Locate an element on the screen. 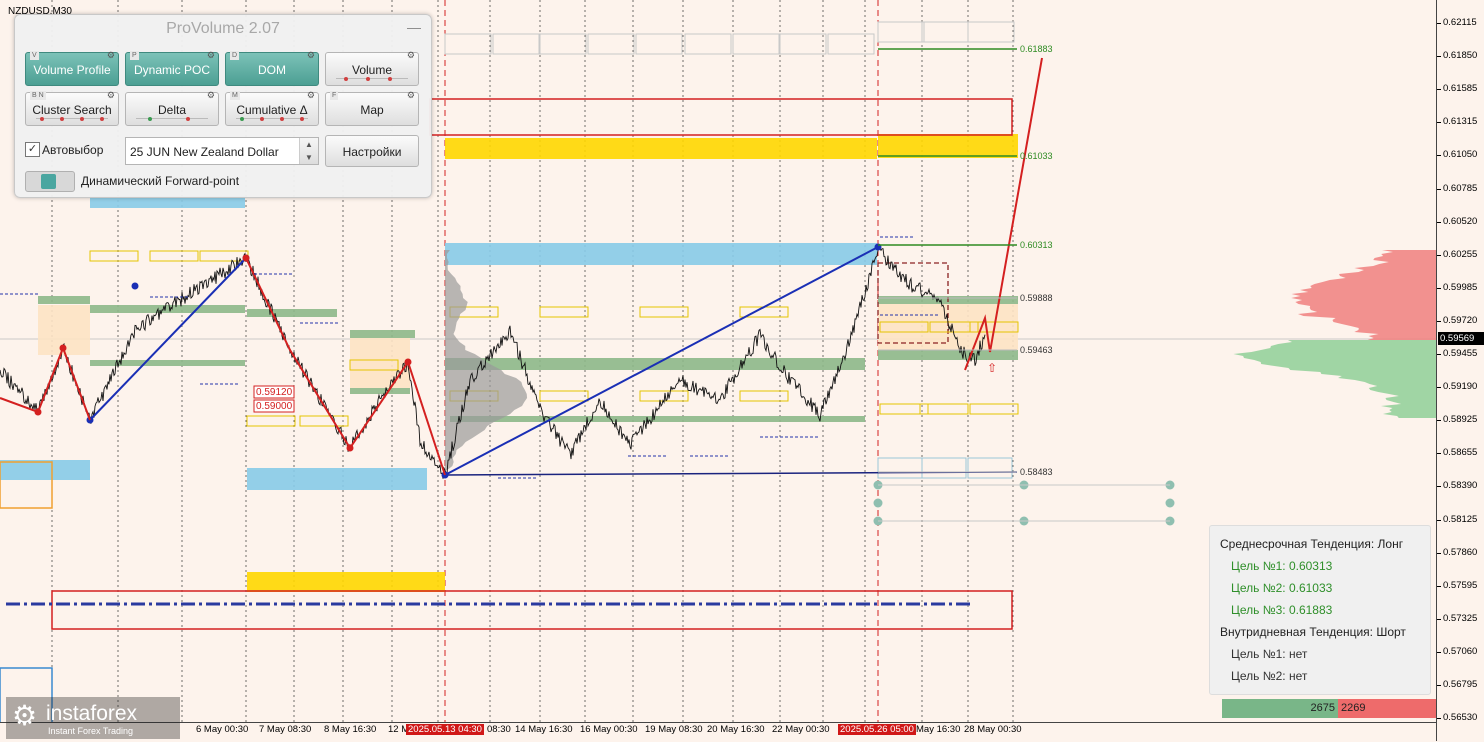 The height and width of the screenshot is (742, 1484). price-tick: 0.57325 is located at coordinates (1460, 618).